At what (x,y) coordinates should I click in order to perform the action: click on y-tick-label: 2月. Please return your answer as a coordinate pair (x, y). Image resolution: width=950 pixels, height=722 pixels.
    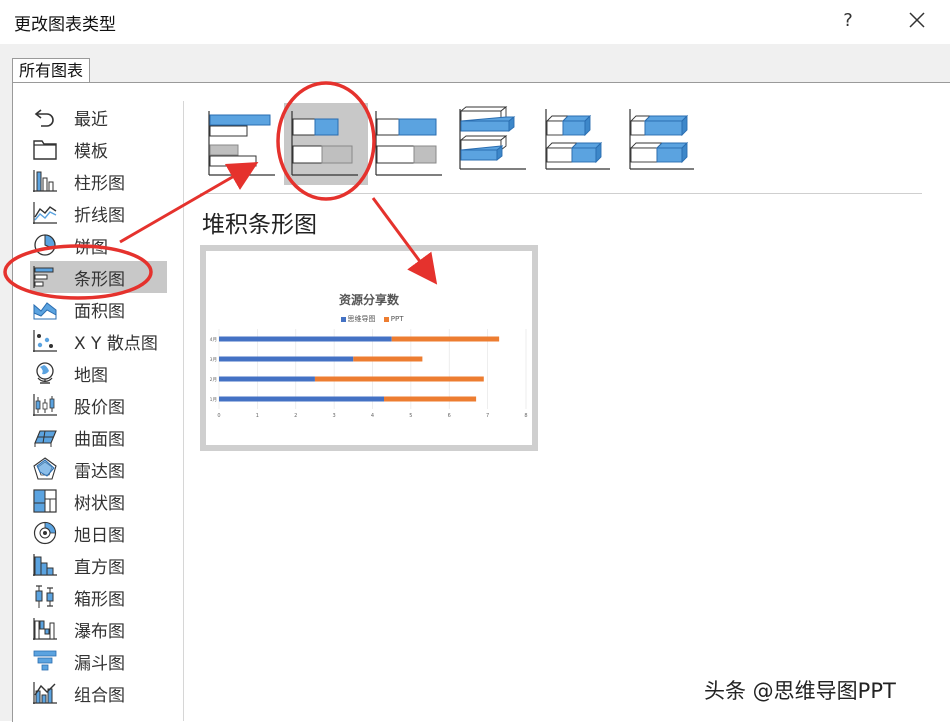
    Looking at the image, I should click on (213, 380).